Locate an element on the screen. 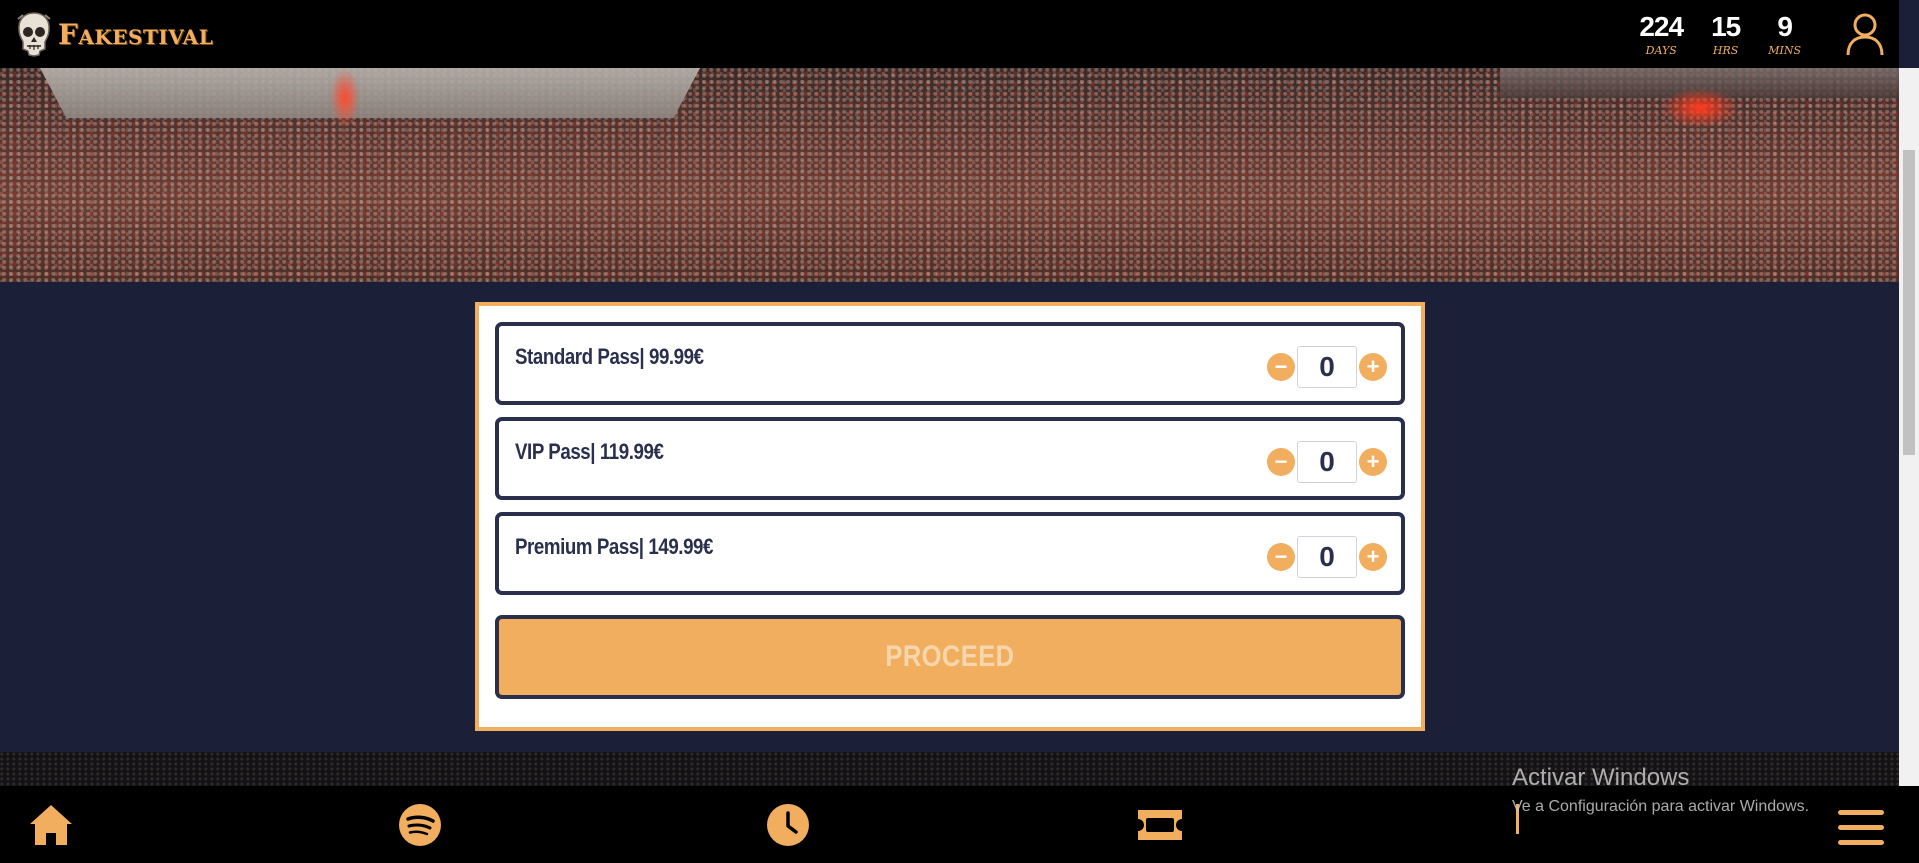  scrollbar-thumb is located at coordinates (1909, 302).